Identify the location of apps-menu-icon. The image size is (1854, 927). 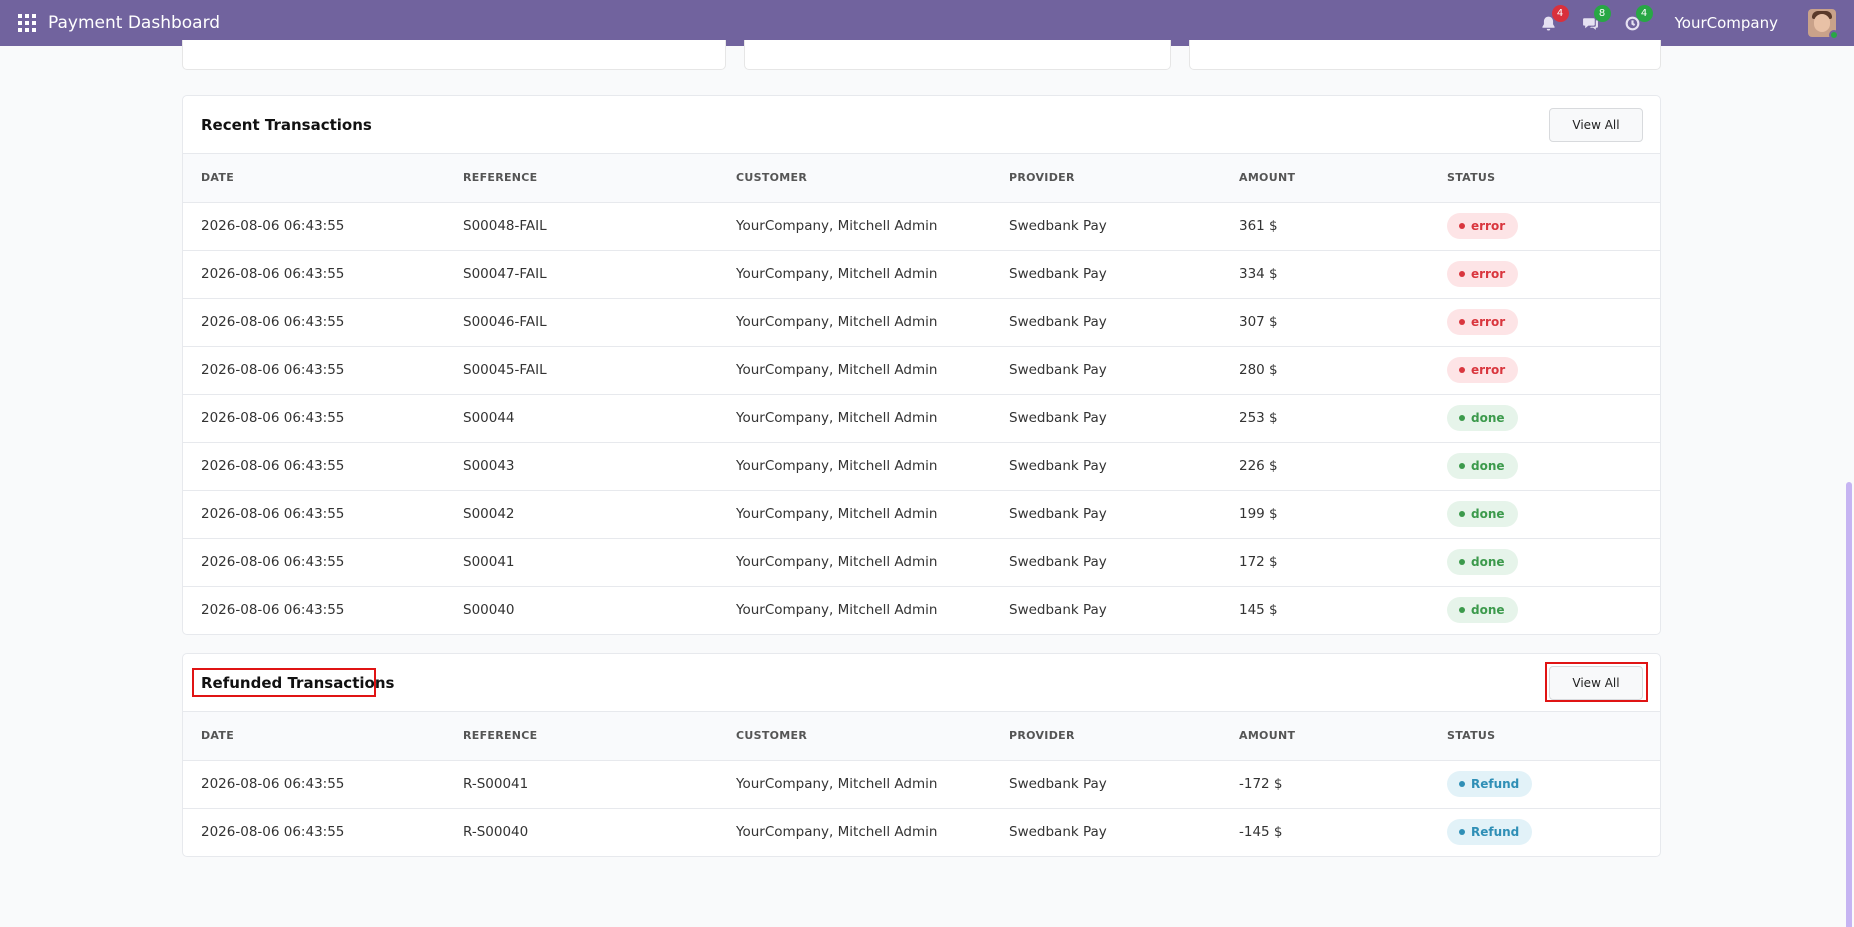
(27, 23).